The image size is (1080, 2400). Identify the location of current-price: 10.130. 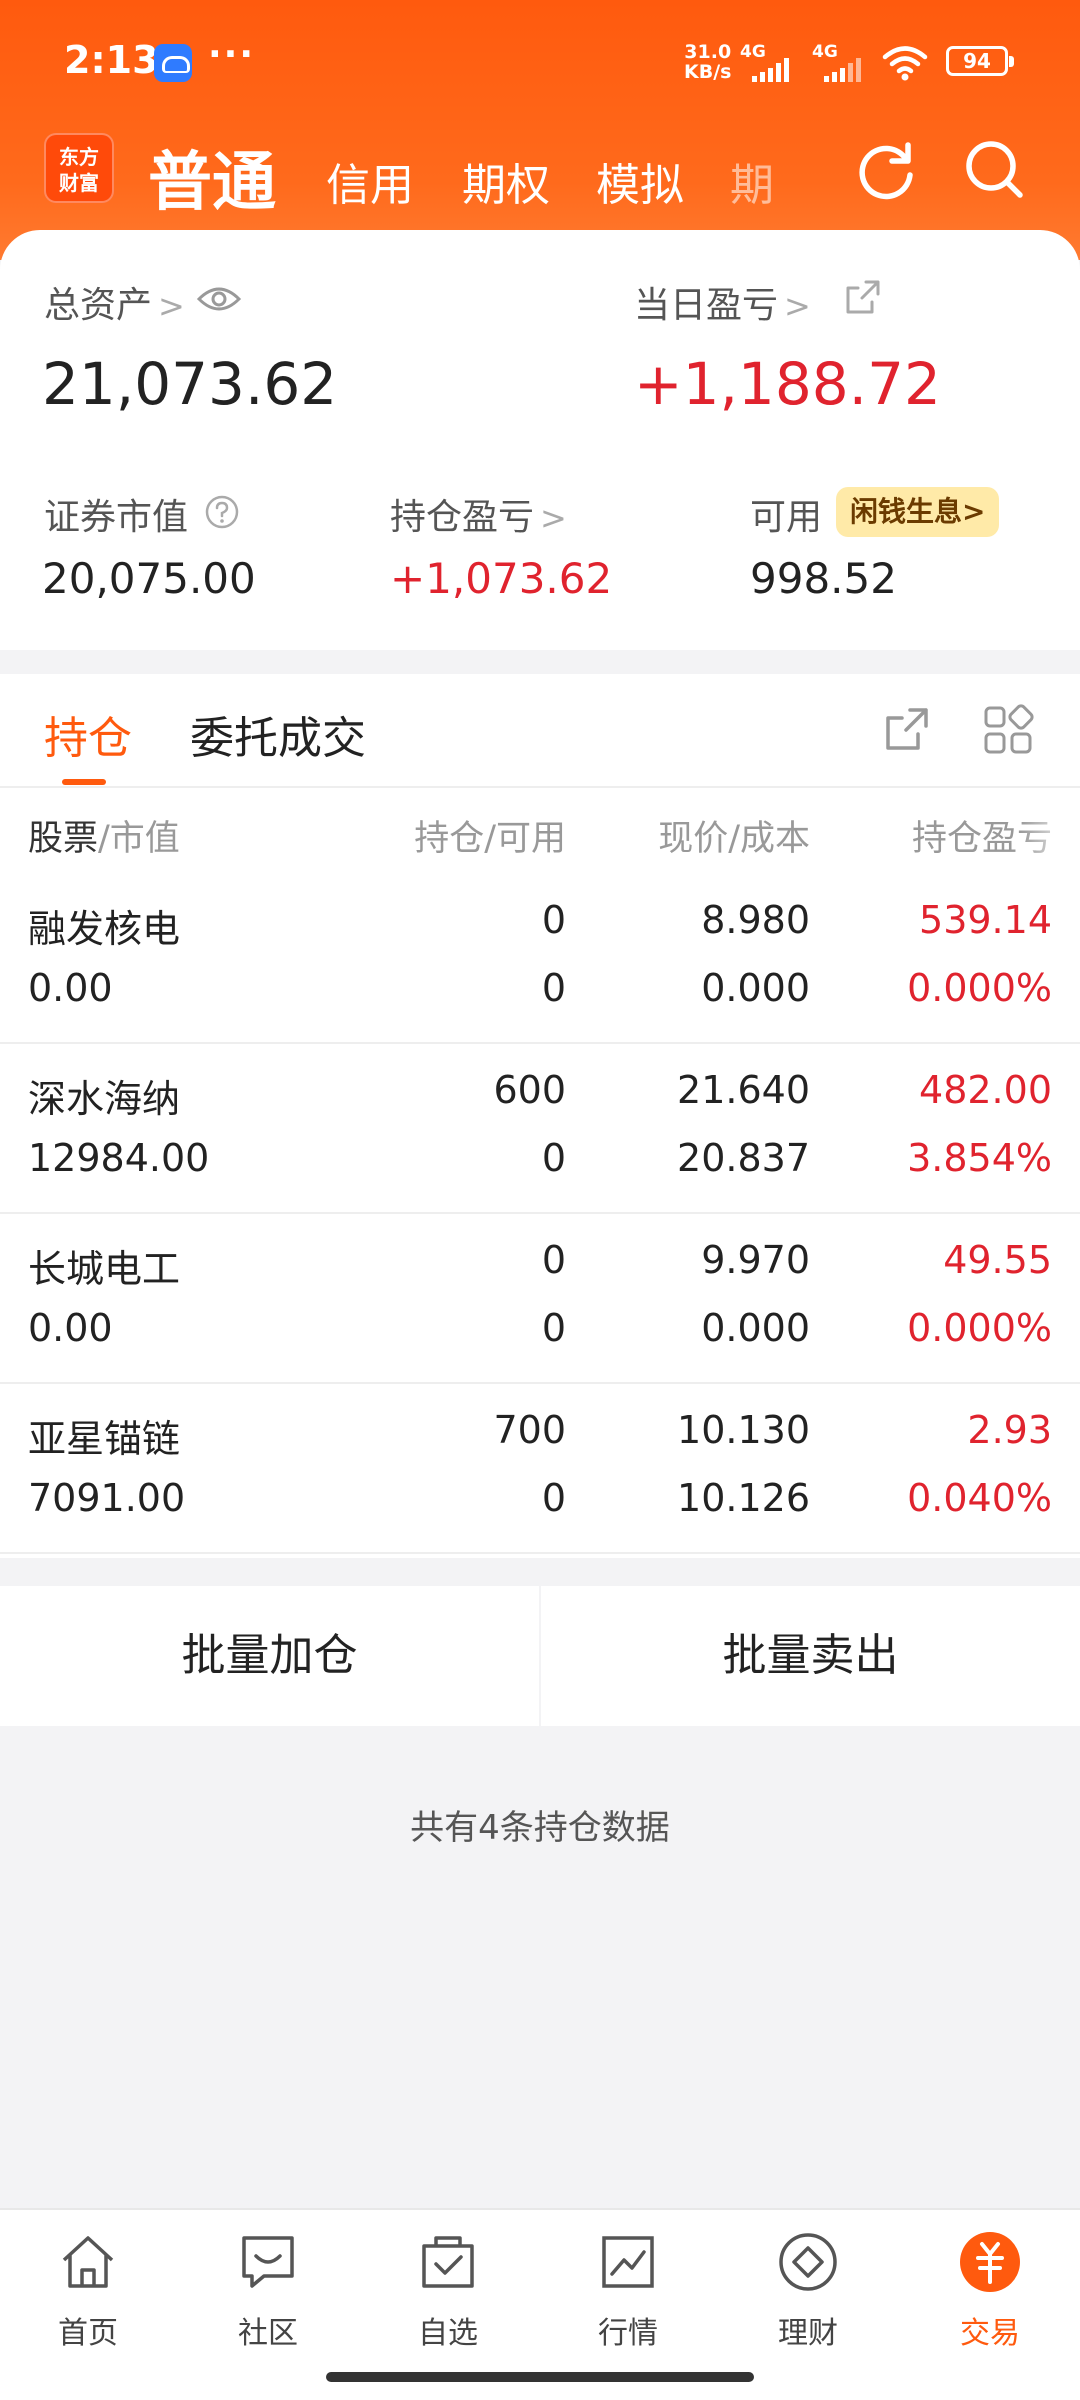
(743, 1430).